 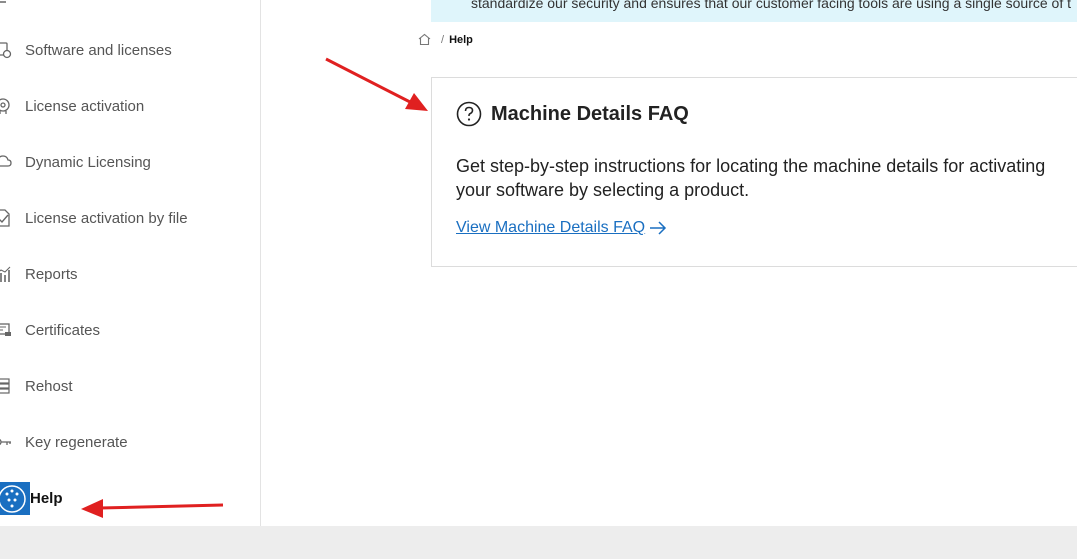 I want to click on sidebar-item-reports: Reports, so click(x=127, y=274).